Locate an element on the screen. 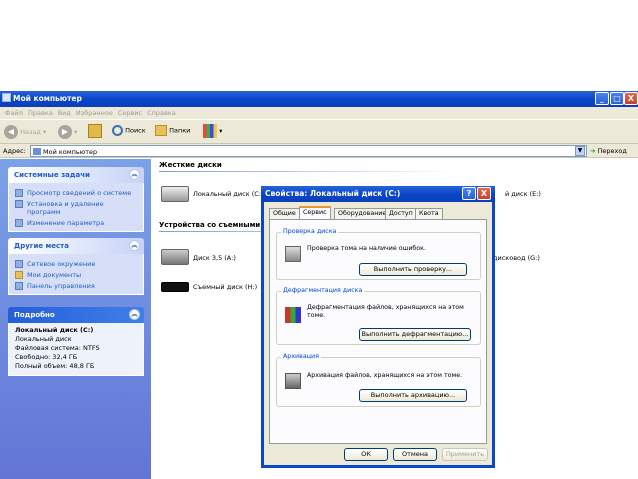 This screenshot has width=638, height=479. place-network: Сетевое окружение is located at coordinates (76, 264).